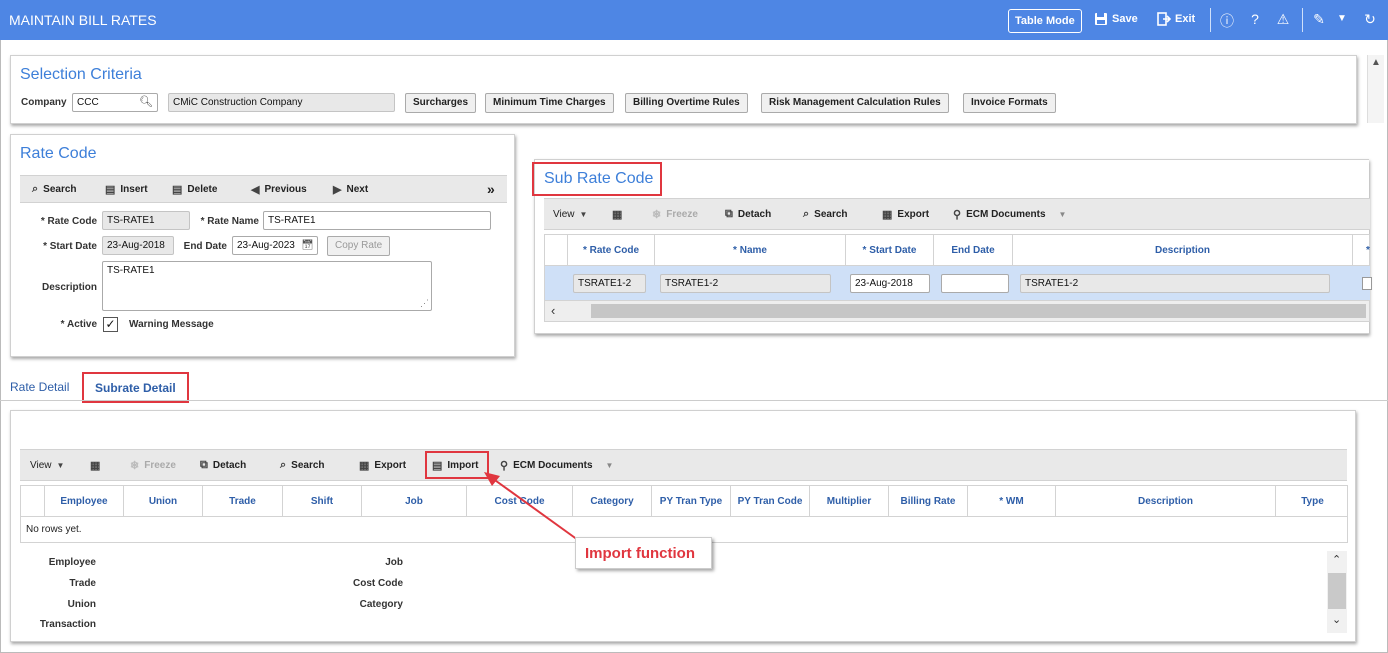  Describe the element at coordinates (1370, 19) in the screenshot. I see `refresh-icon: ↻` at that location.